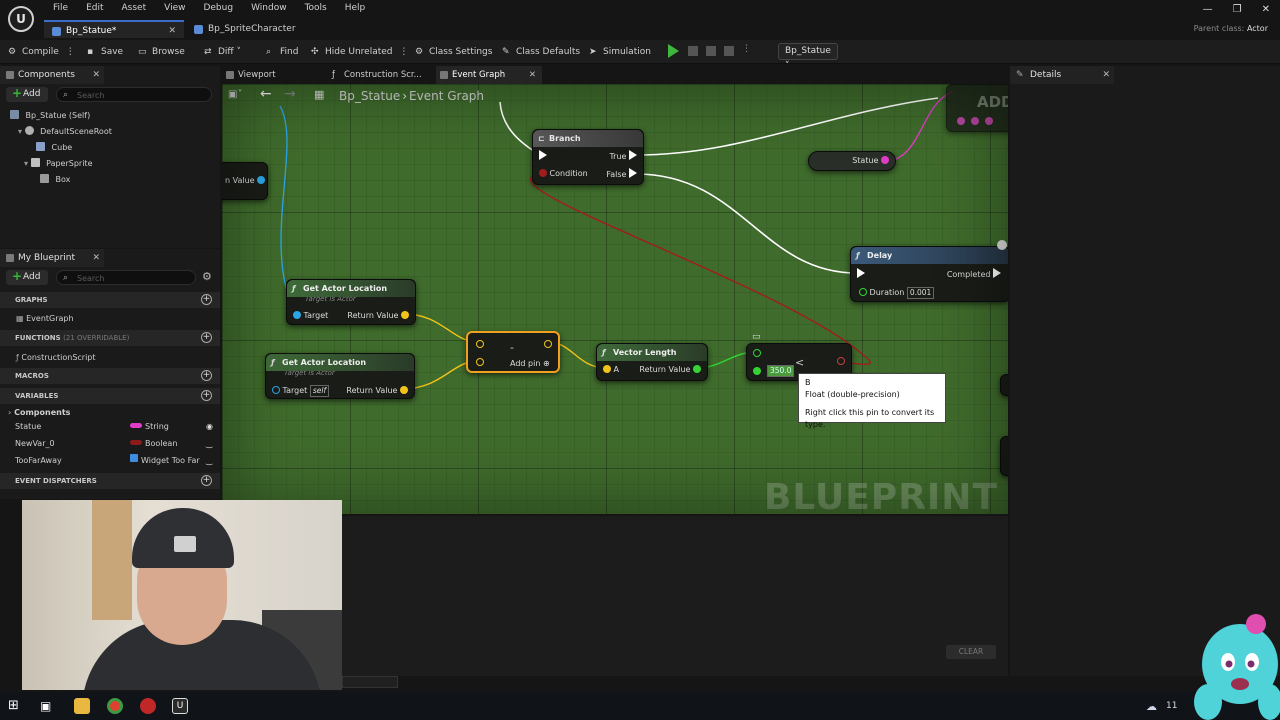 The image size is (1280, 720). What do you see at coordinates (82, 706) in the screenshot?
I see `file-explorer-icon` at bounding box center [82, 706].